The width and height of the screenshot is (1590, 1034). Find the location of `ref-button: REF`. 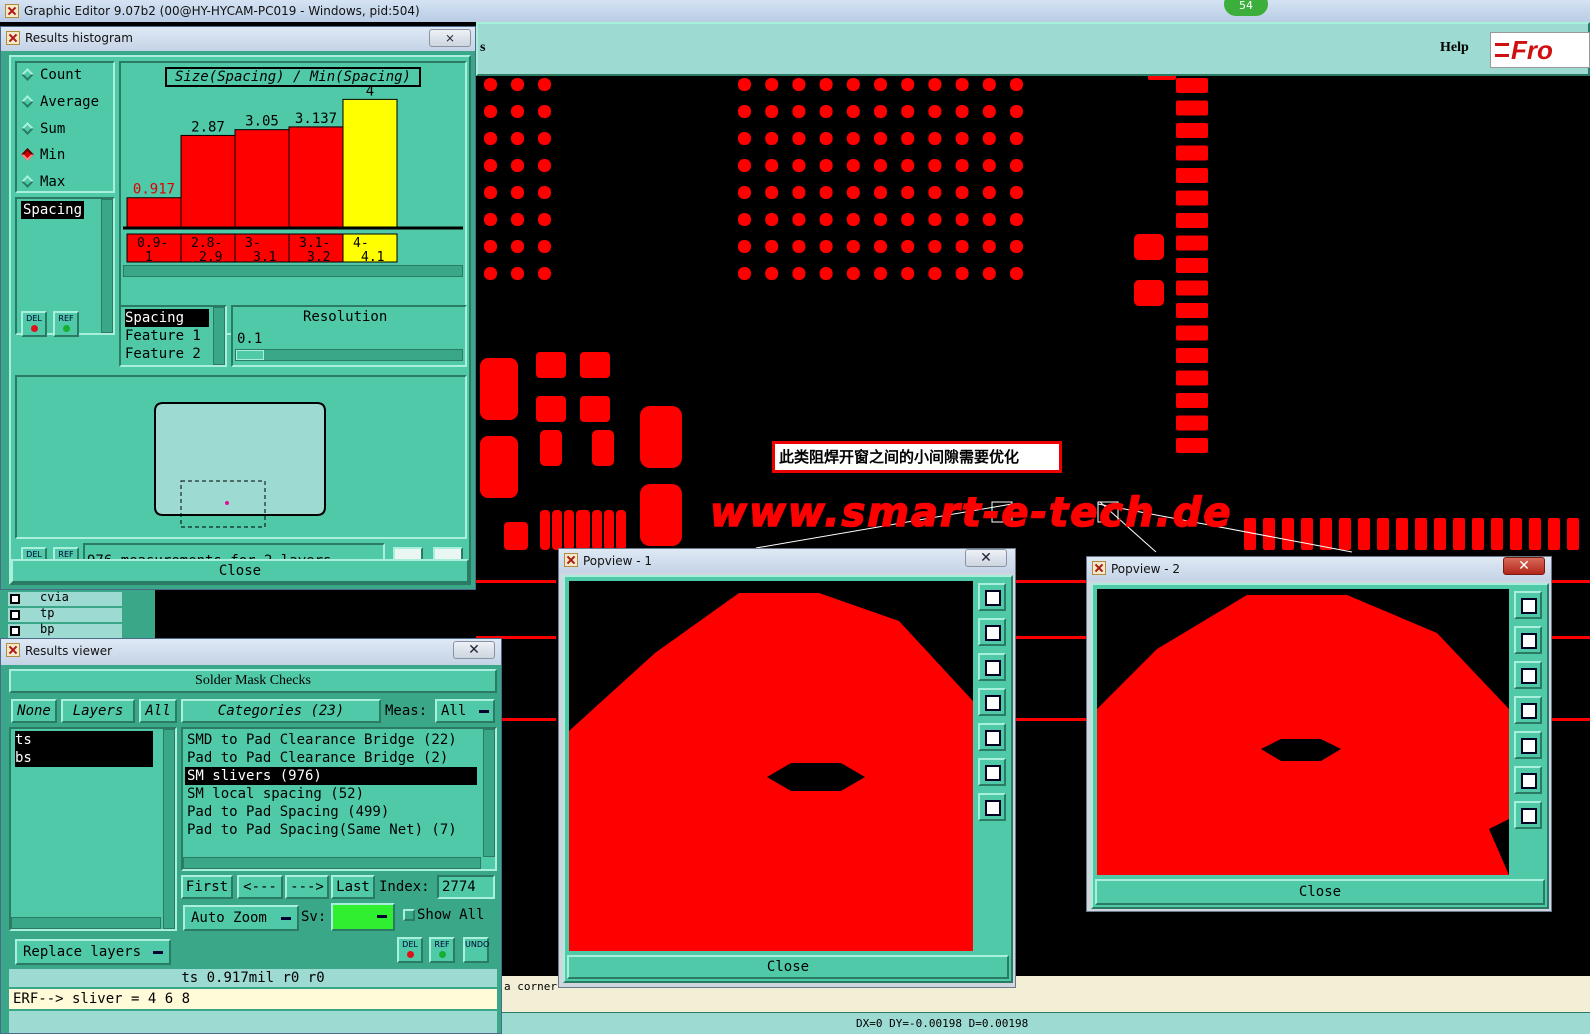

ref-button: REF is located at coordinates (66, 324).